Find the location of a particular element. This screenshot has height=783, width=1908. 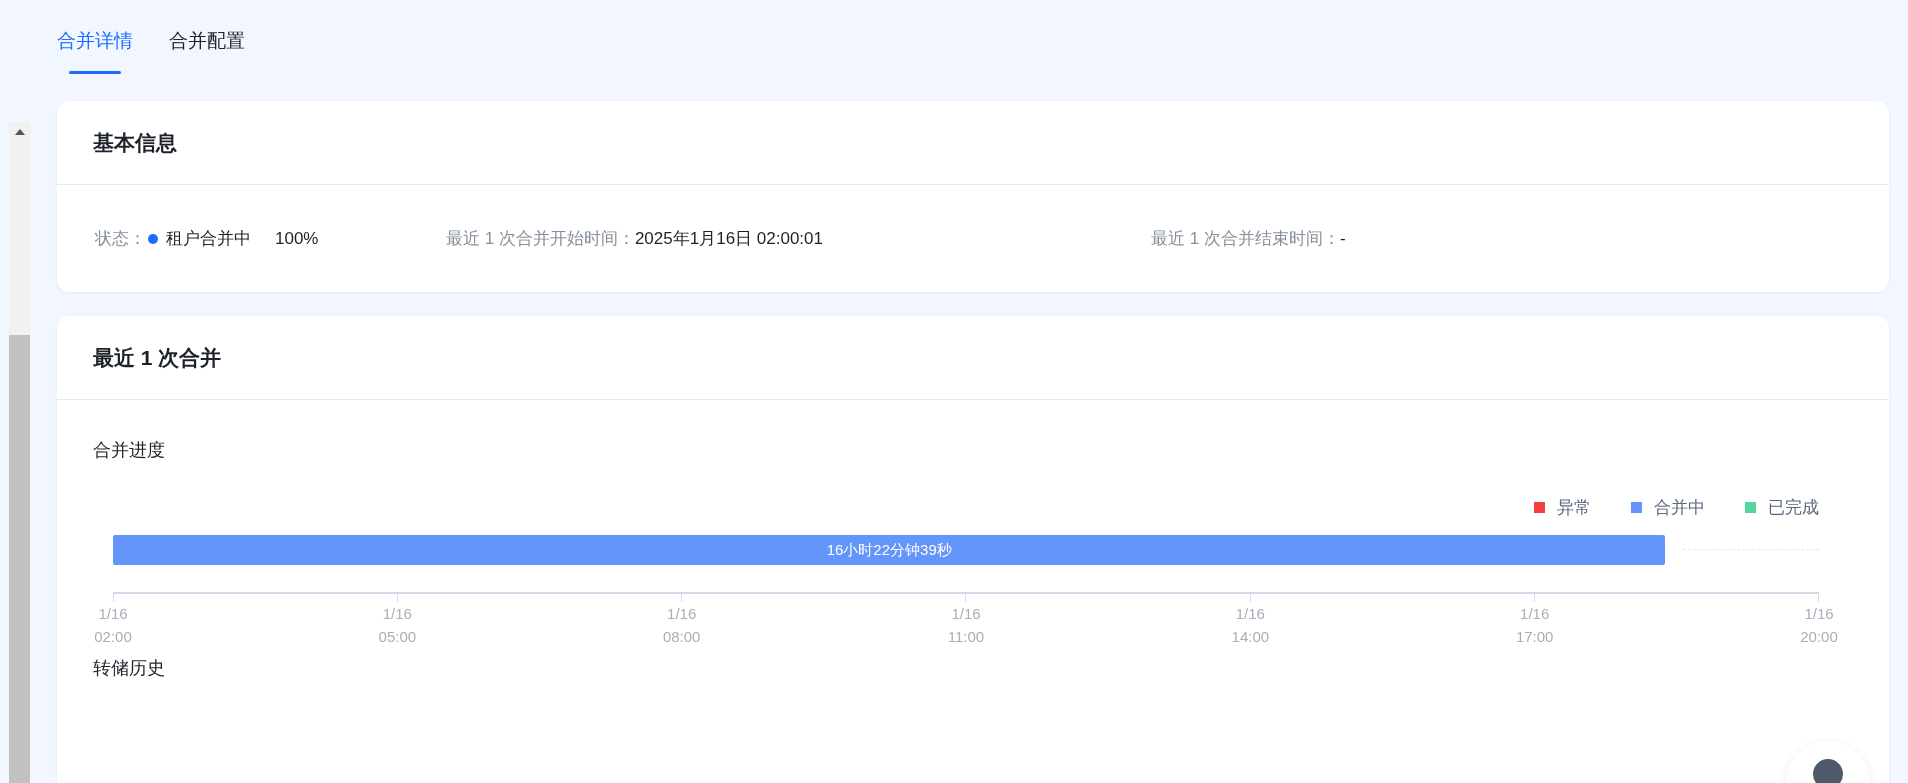

tick-label: 05:00 is located at coordinates (397, 637).